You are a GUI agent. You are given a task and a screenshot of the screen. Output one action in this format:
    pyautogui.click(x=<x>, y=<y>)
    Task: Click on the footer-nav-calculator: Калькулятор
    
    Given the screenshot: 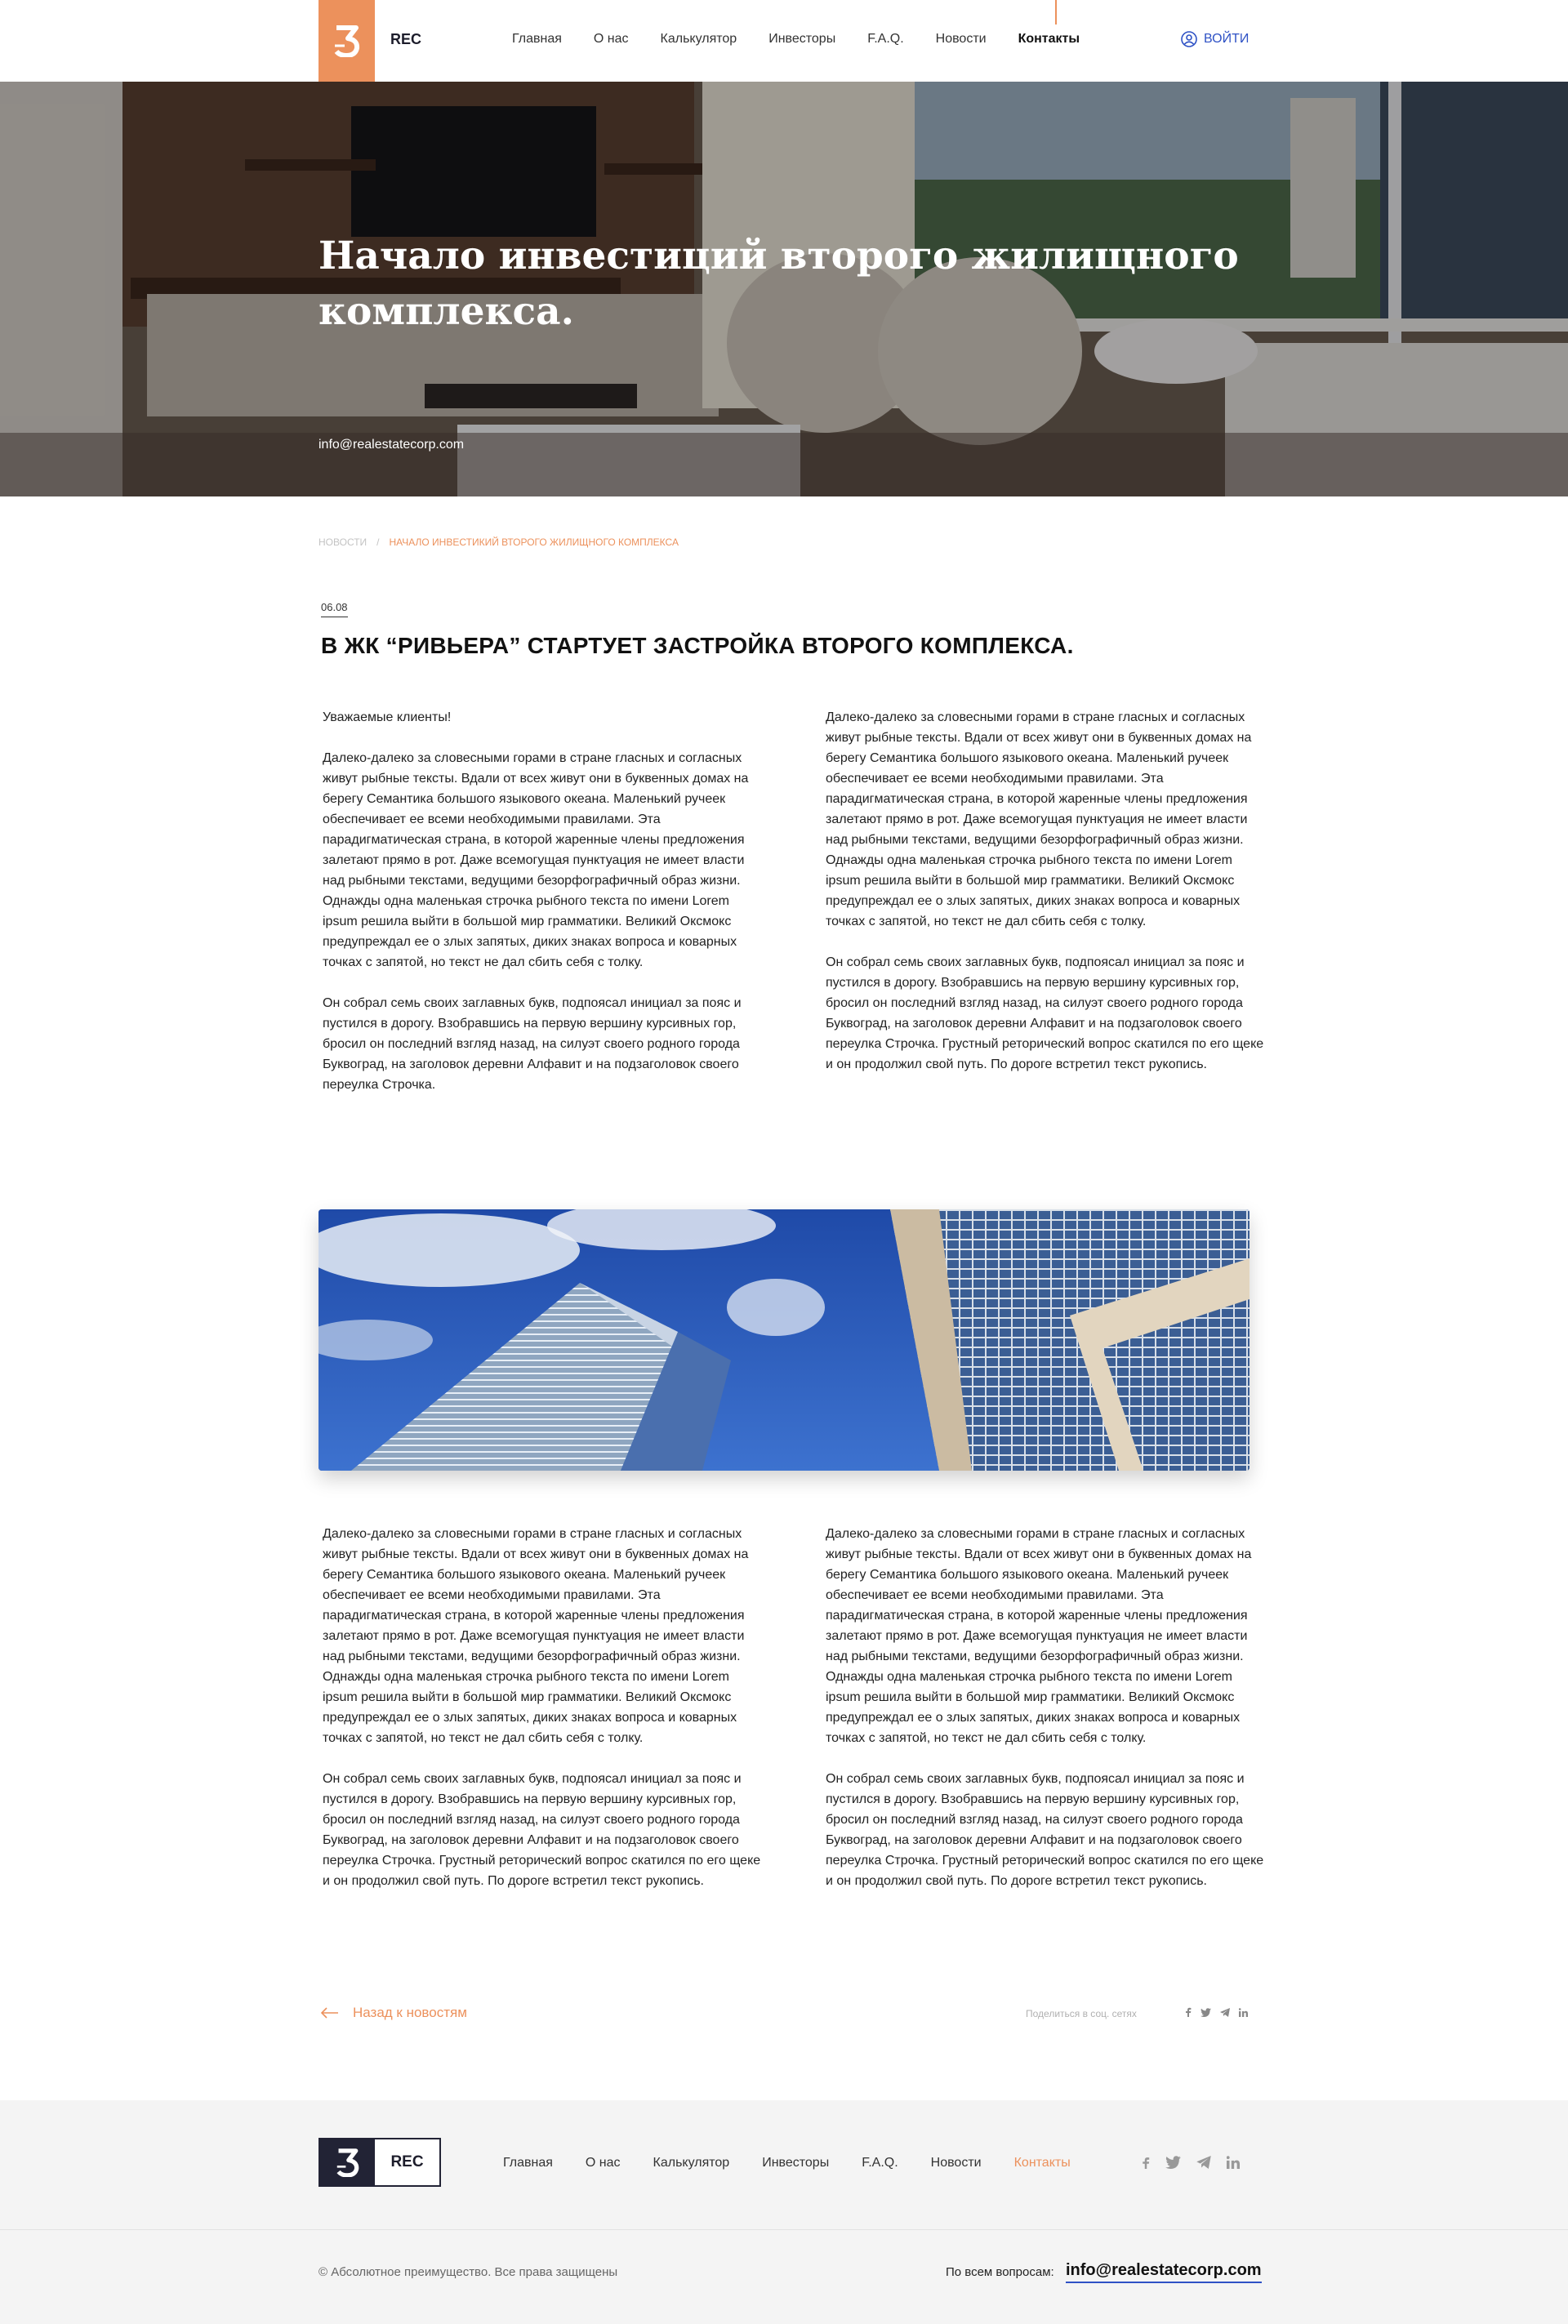 What is the action you would take?
    pyautogui.click(x=691, y=2163)
    